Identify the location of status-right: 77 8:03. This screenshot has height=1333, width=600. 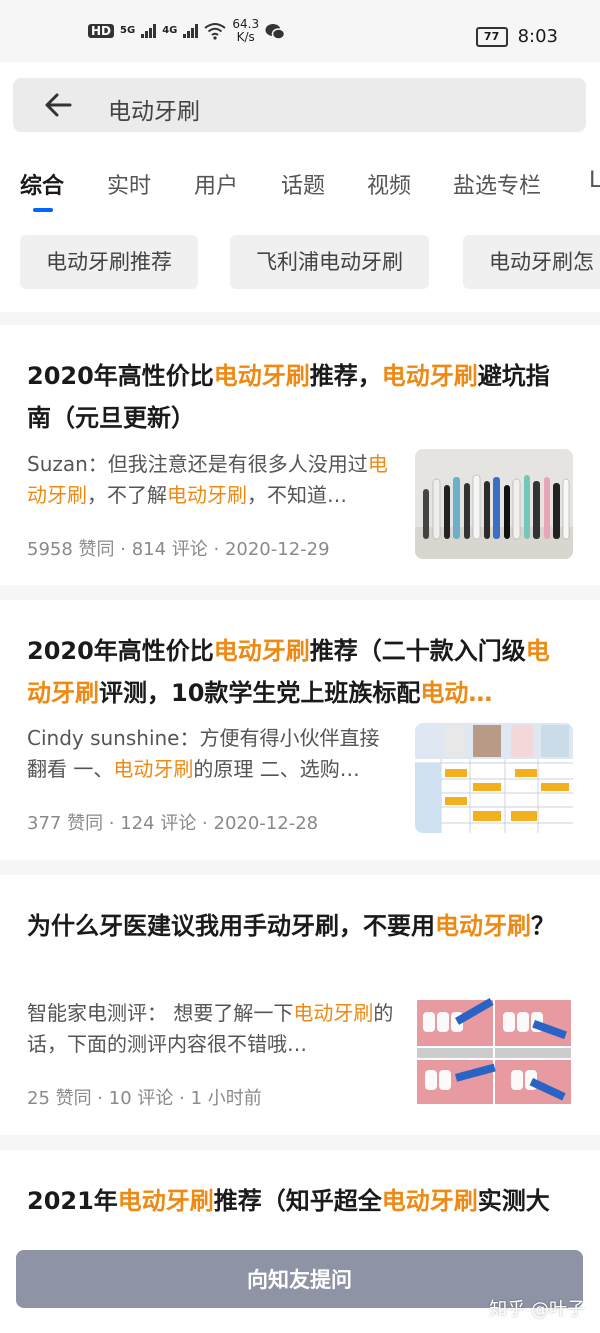
(516, 36).